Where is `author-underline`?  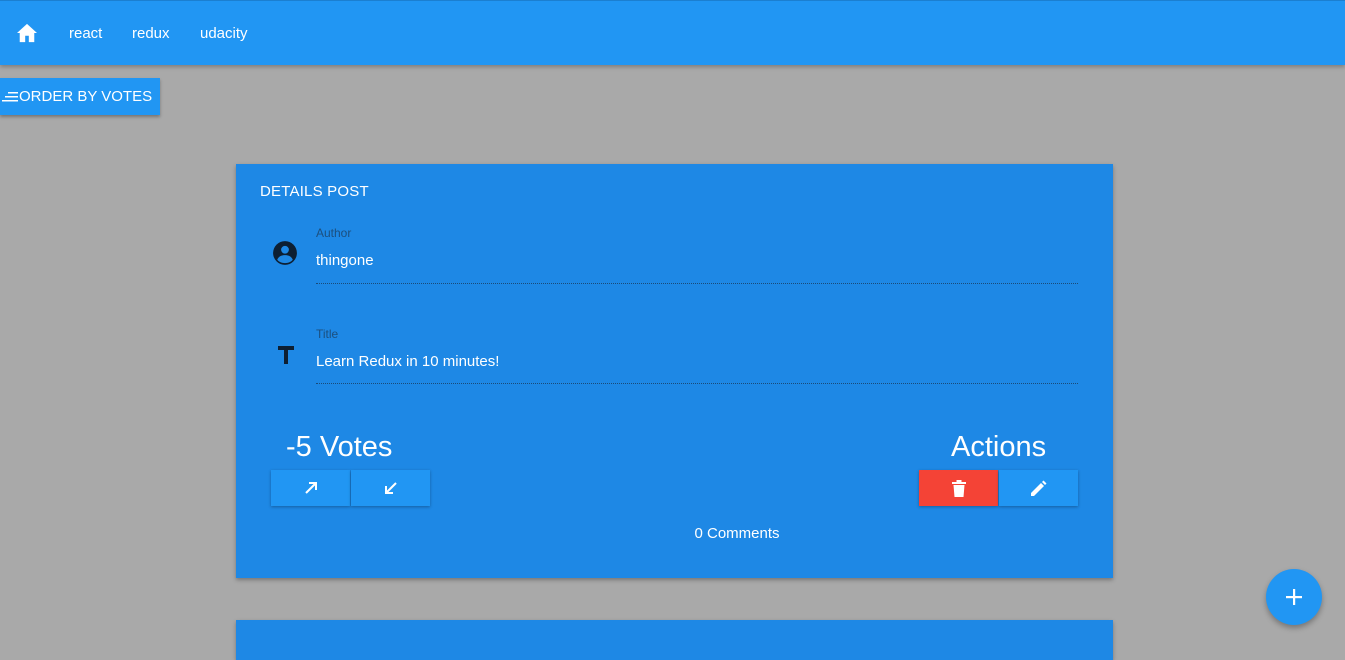
author-underline is located at coordinates (697, 283).